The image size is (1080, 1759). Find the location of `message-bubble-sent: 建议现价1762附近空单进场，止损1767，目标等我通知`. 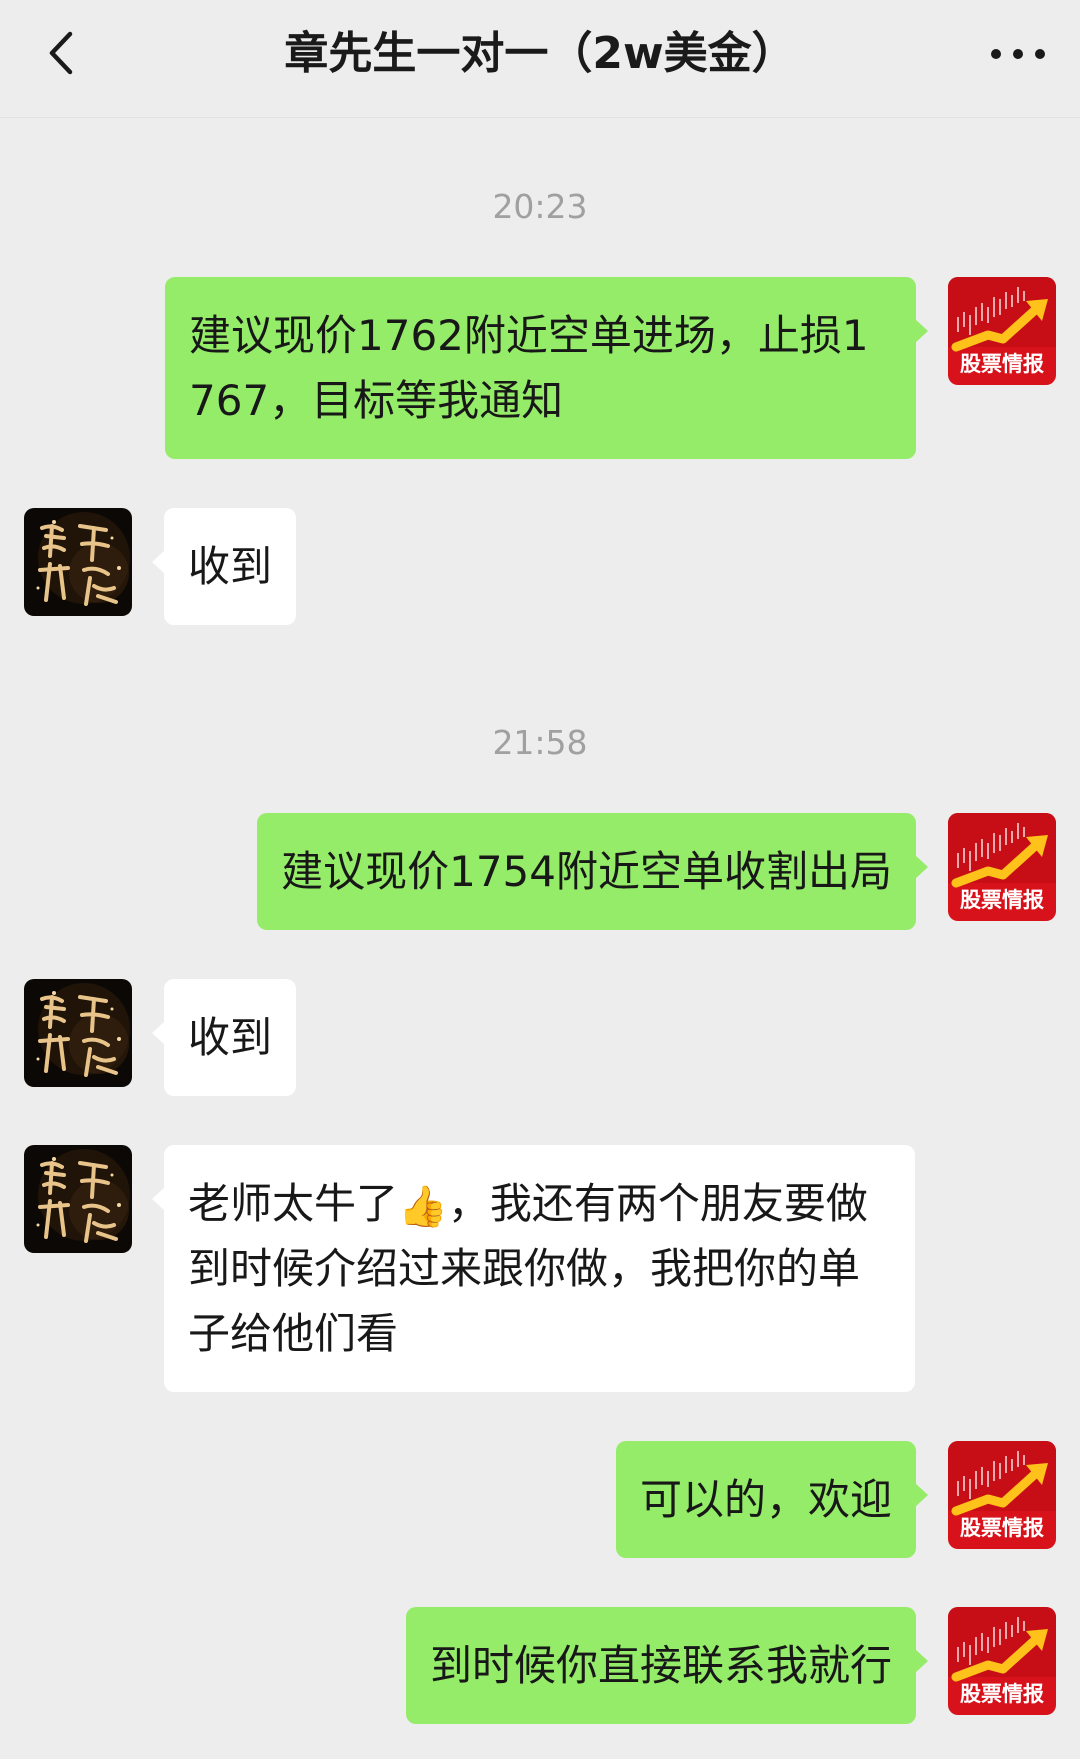

message-bubble-sent: 建议现价1762附近空单进场，止损1767，目标等我通知 is located at coordinates (546, 368).